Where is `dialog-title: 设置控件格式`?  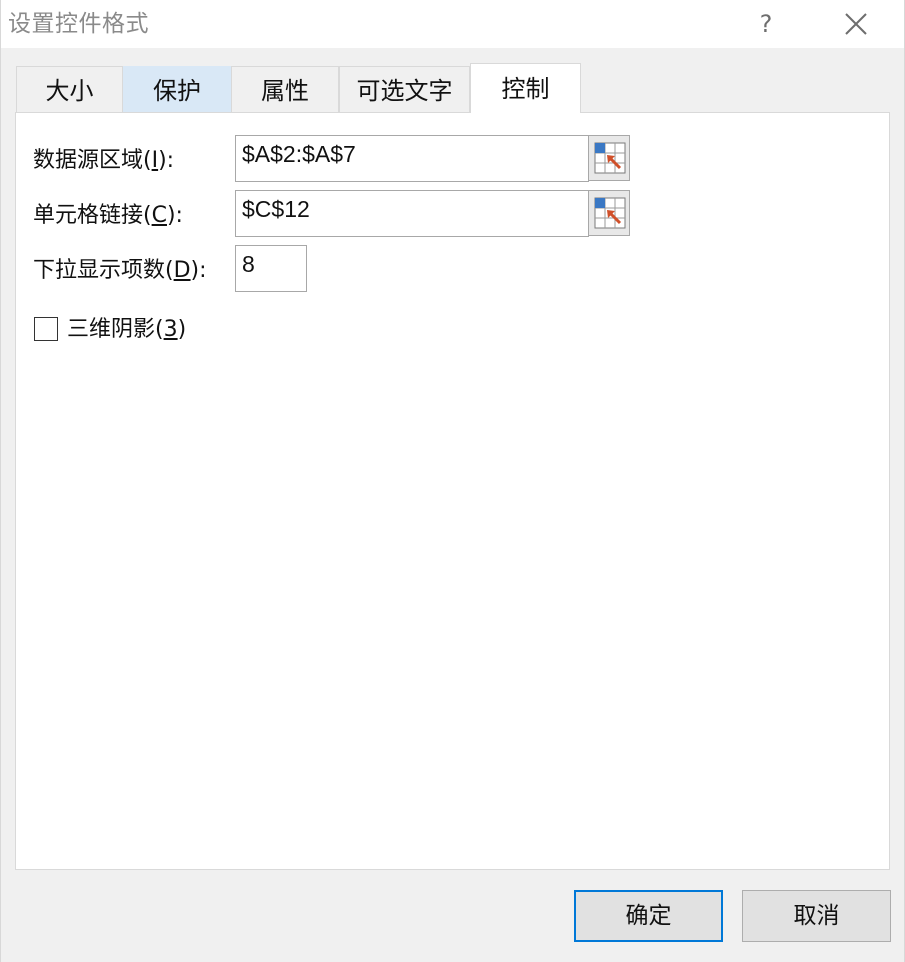 dialog-title: 设置控件格式 is located at coordinates (78, 24).